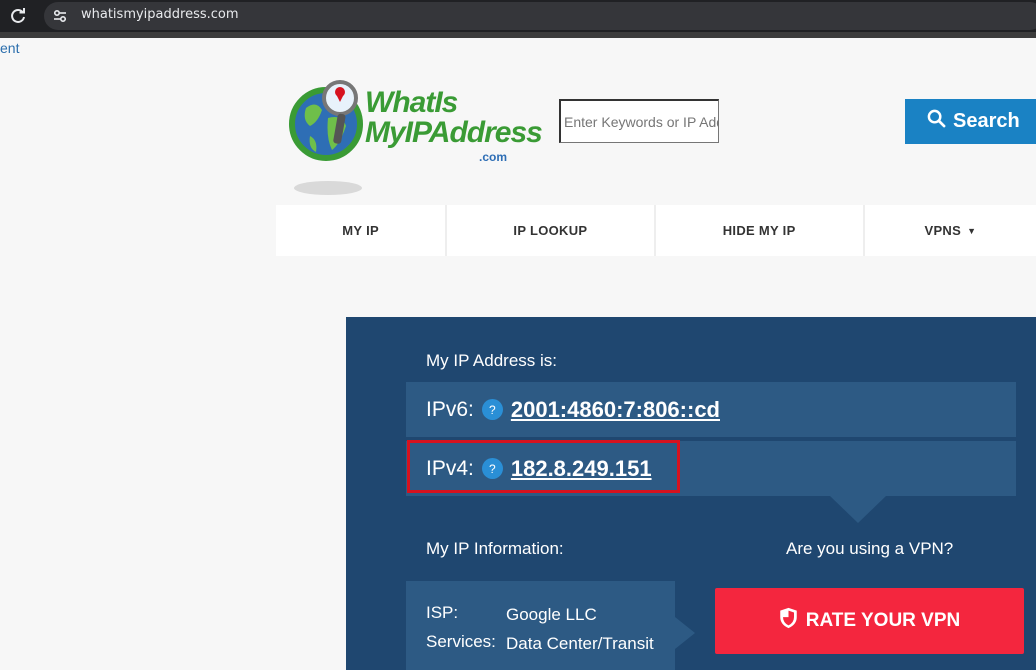  Describe the element at coordinates (495, 548) in the screenshot. I see `ip-info-title: My IP Information:` at that location.